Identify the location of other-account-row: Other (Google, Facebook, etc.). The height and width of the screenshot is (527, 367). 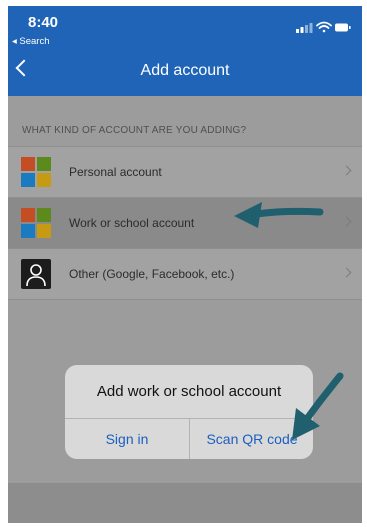
(185, 274).